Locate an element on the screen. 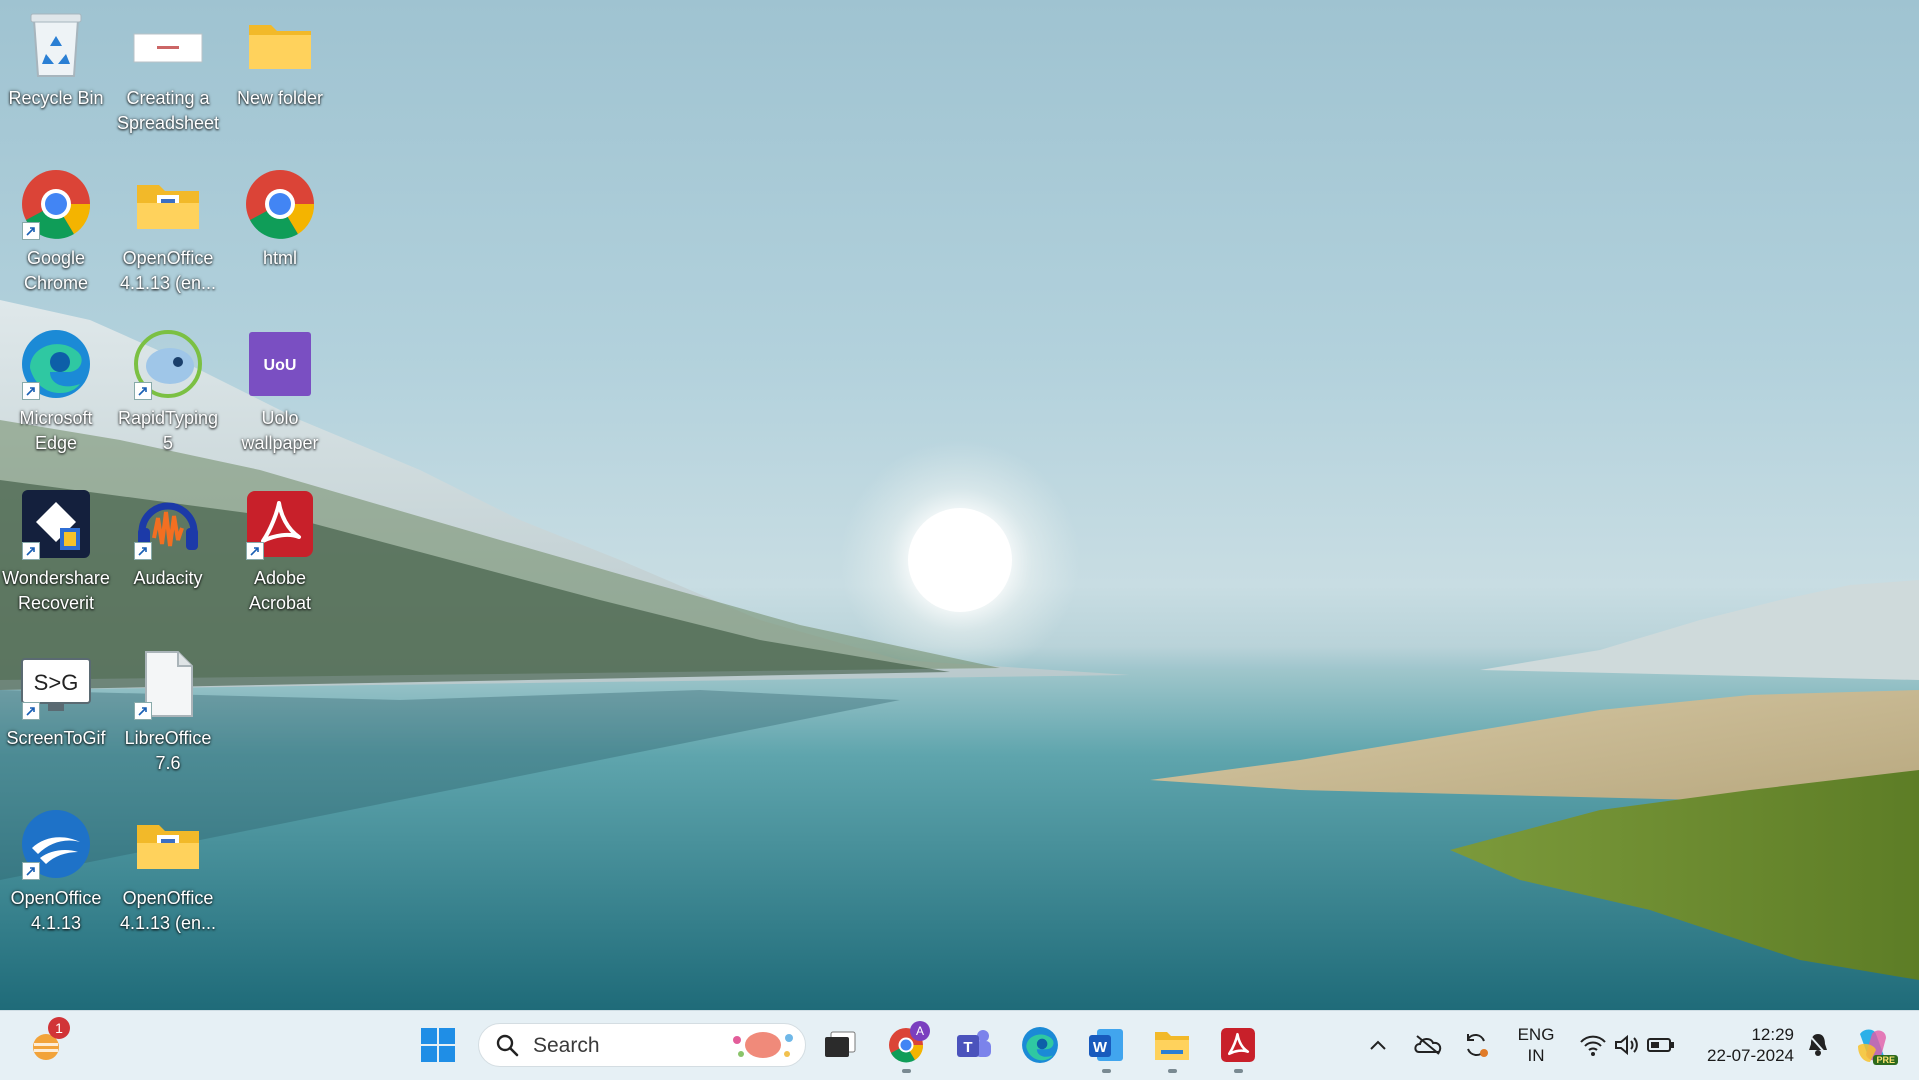  network-volume-battery-button is located at coordinates (1627, 1045).